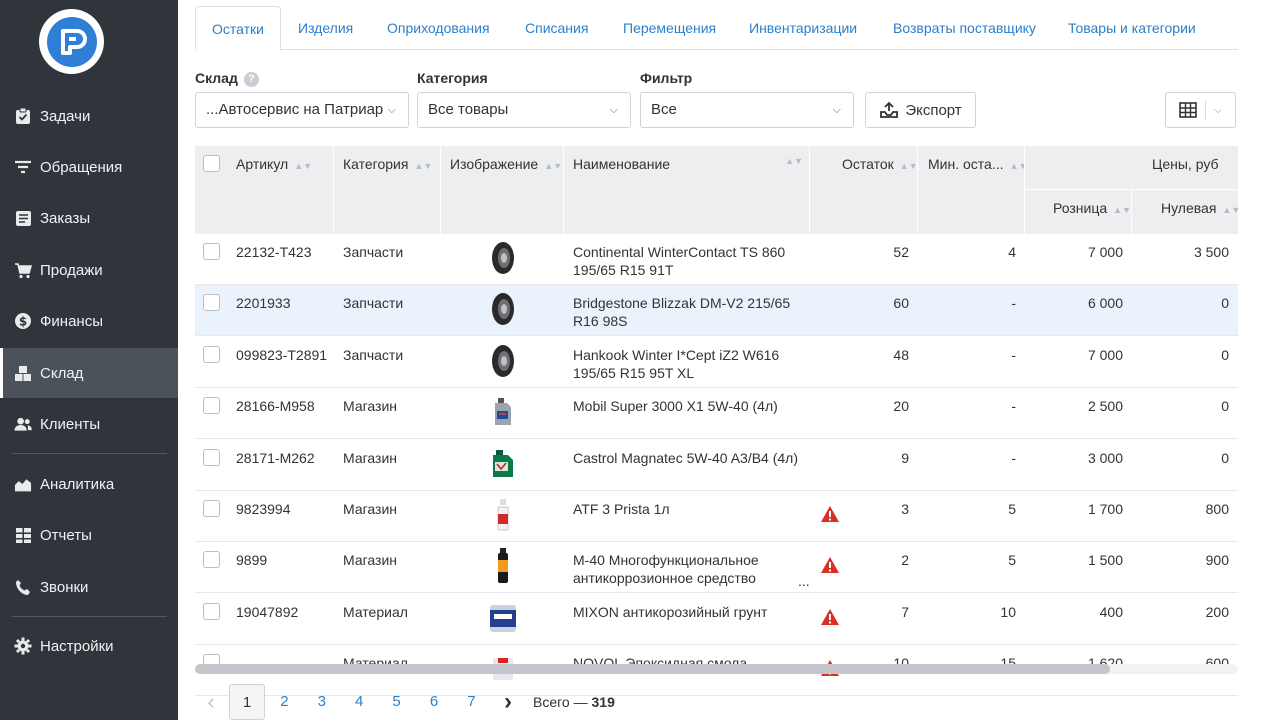 This screenshot has width=1280, height=720. Describe the element at coordinates (275, 457) in the screenshot. I see `cell-sku: 28171-M262` at that location.